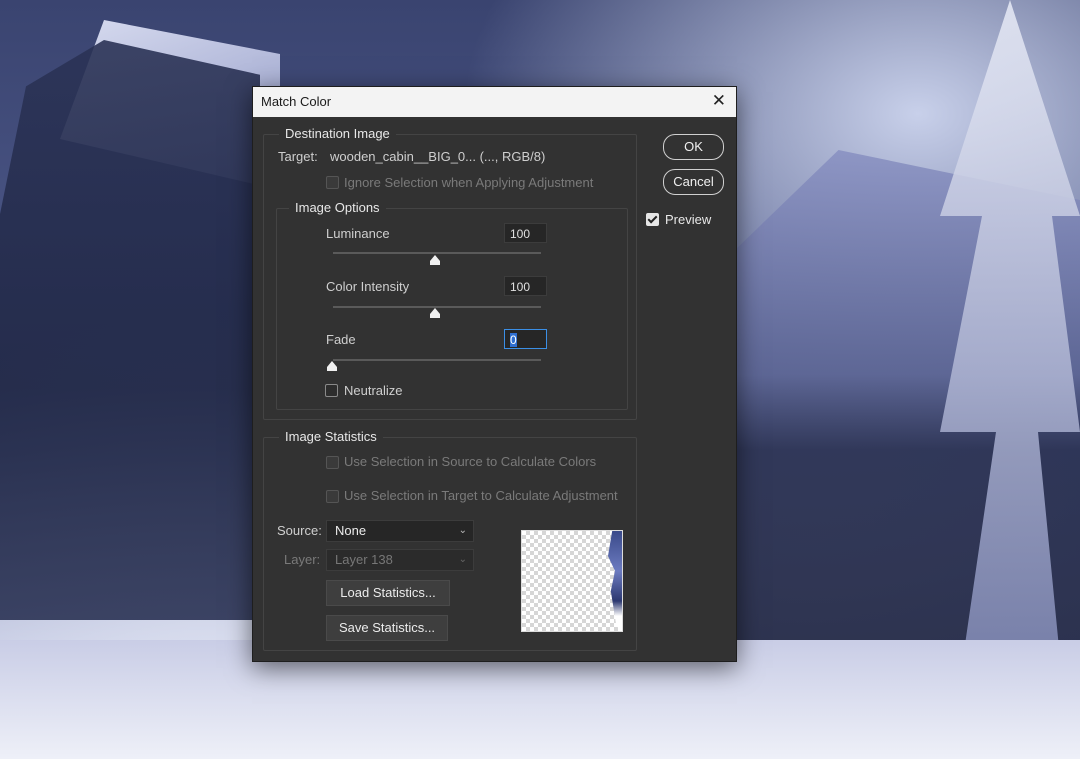 Image resolution: width=1080 pixels, height=759 pixels. What do you see at coordinates (688, 219) in the screenshot?
I see `preview-label: Preview` at bounding box center [688, 219].